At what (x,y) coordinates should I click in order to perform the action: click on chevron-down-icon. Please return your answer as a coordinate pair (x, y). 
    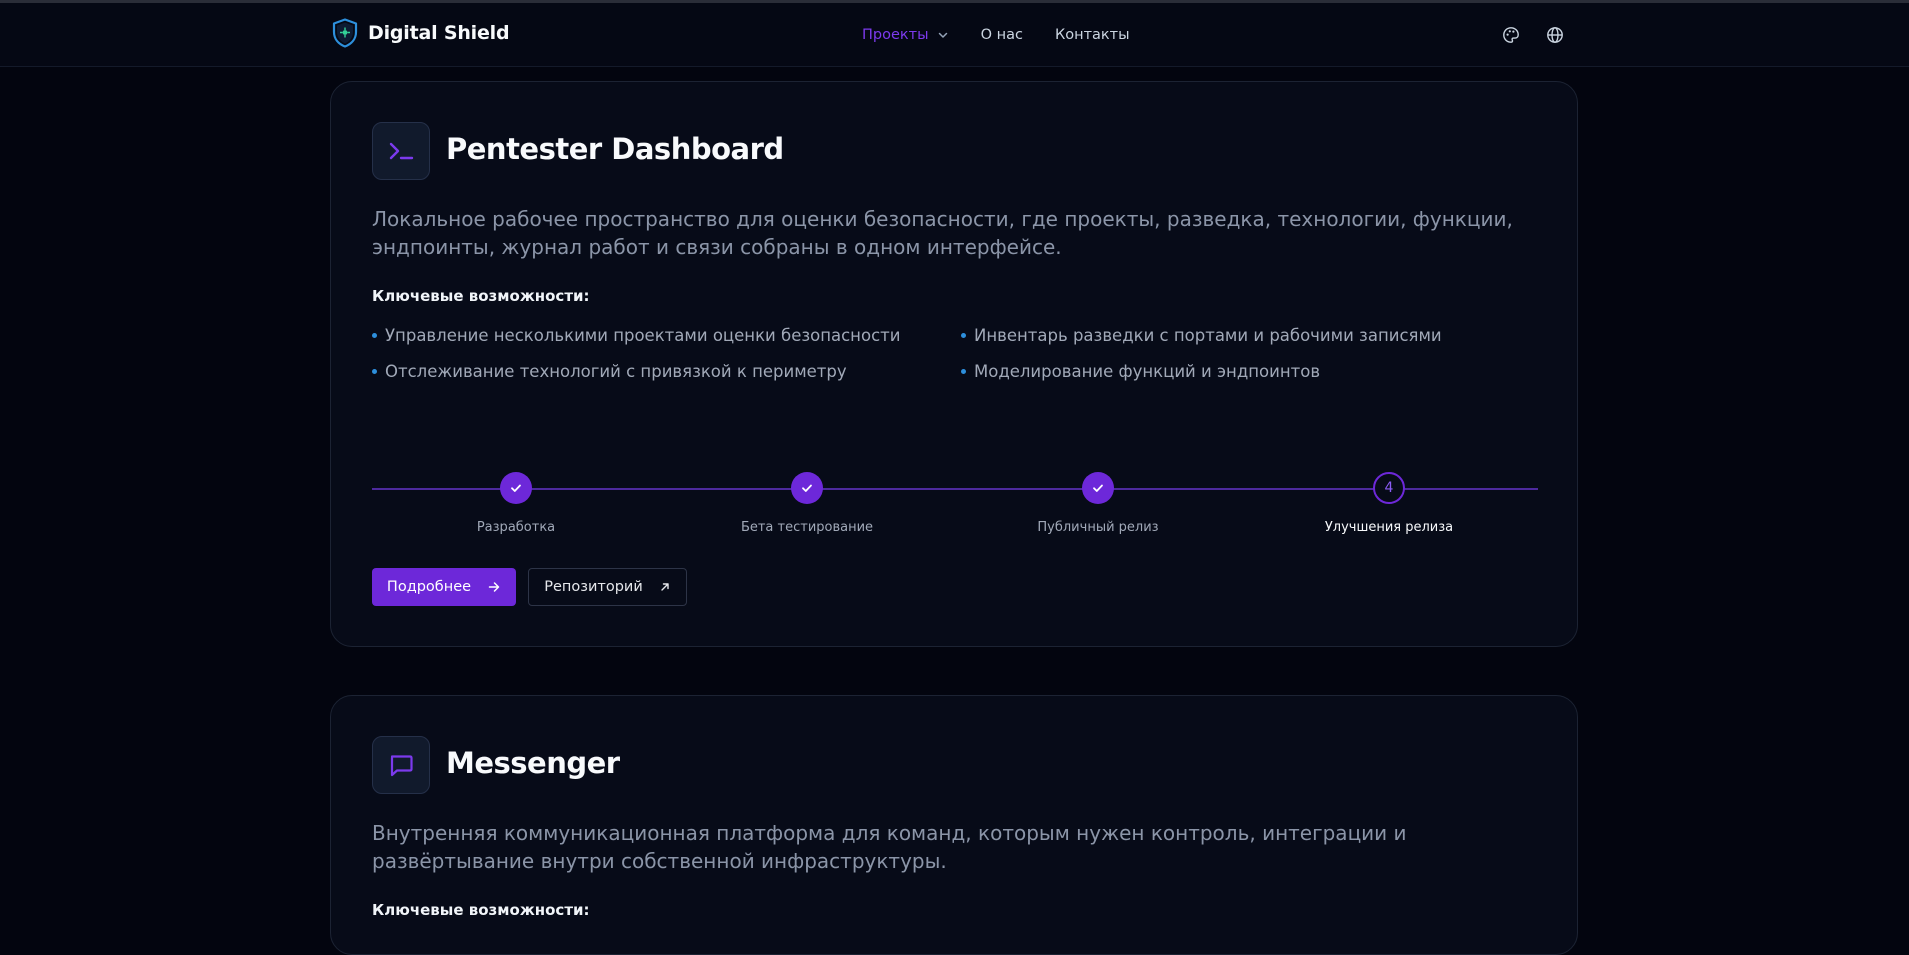
    Looking at the image, I should click on (942, 35).